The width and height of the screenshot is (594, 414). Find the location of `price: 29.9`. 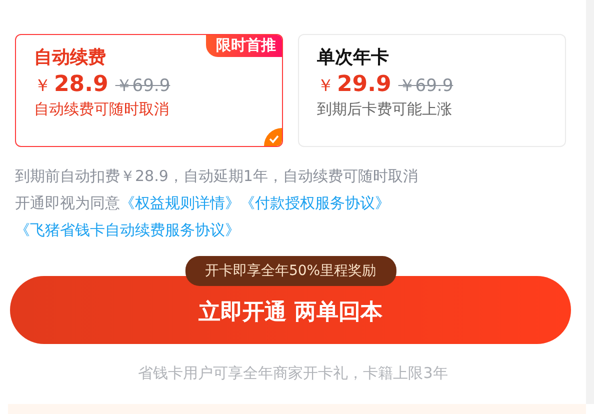

price: 29.9 is located at coordinates (364, 84).